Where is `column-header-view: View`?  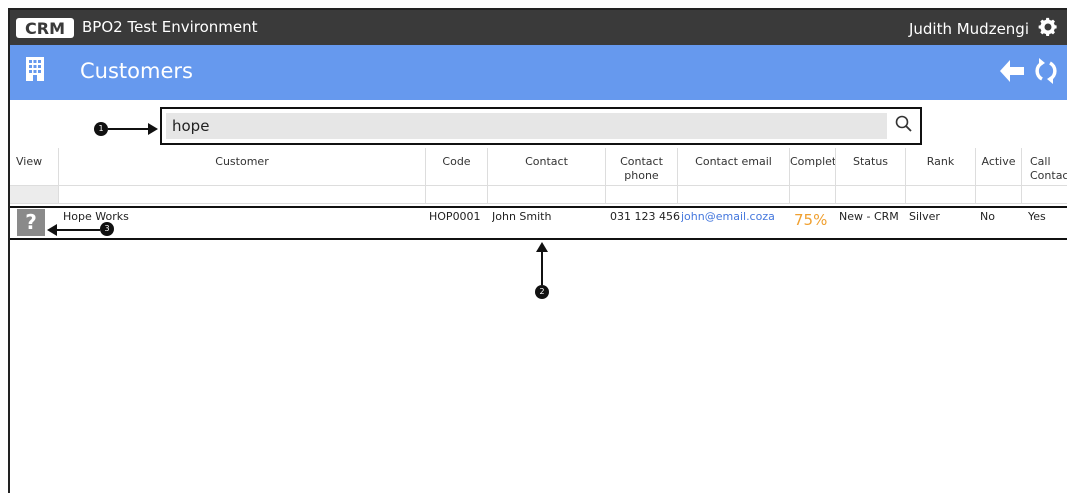 column-header-view: View is located at coordinates (34, 167).